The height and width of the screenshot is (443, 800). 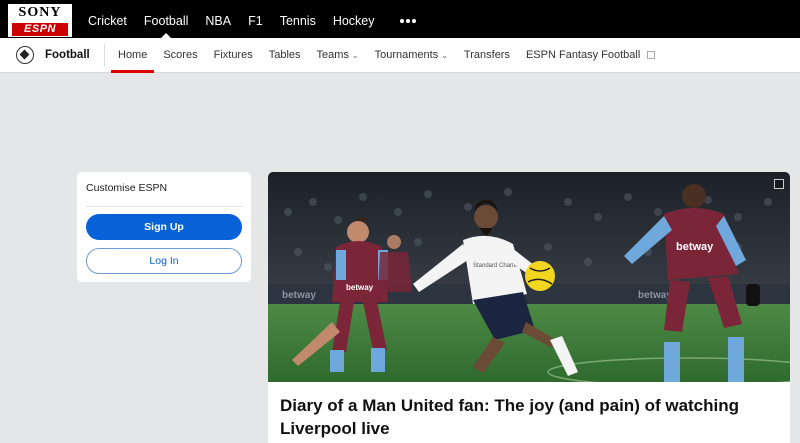 I want to click on board-sponsor-left: betway, so click(x=299, y=295).